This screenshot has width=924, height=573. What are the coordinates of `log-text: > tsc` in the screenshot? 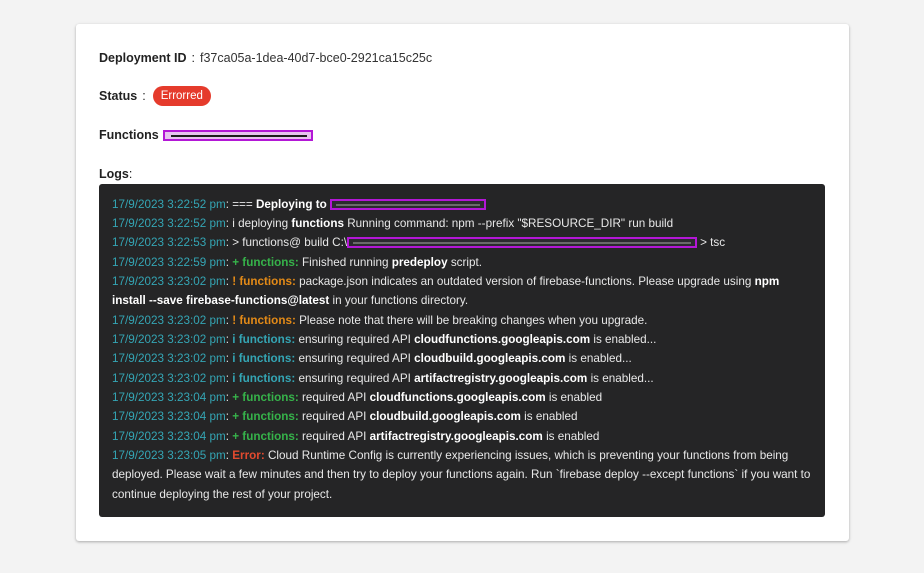 It's located at (713, 242).